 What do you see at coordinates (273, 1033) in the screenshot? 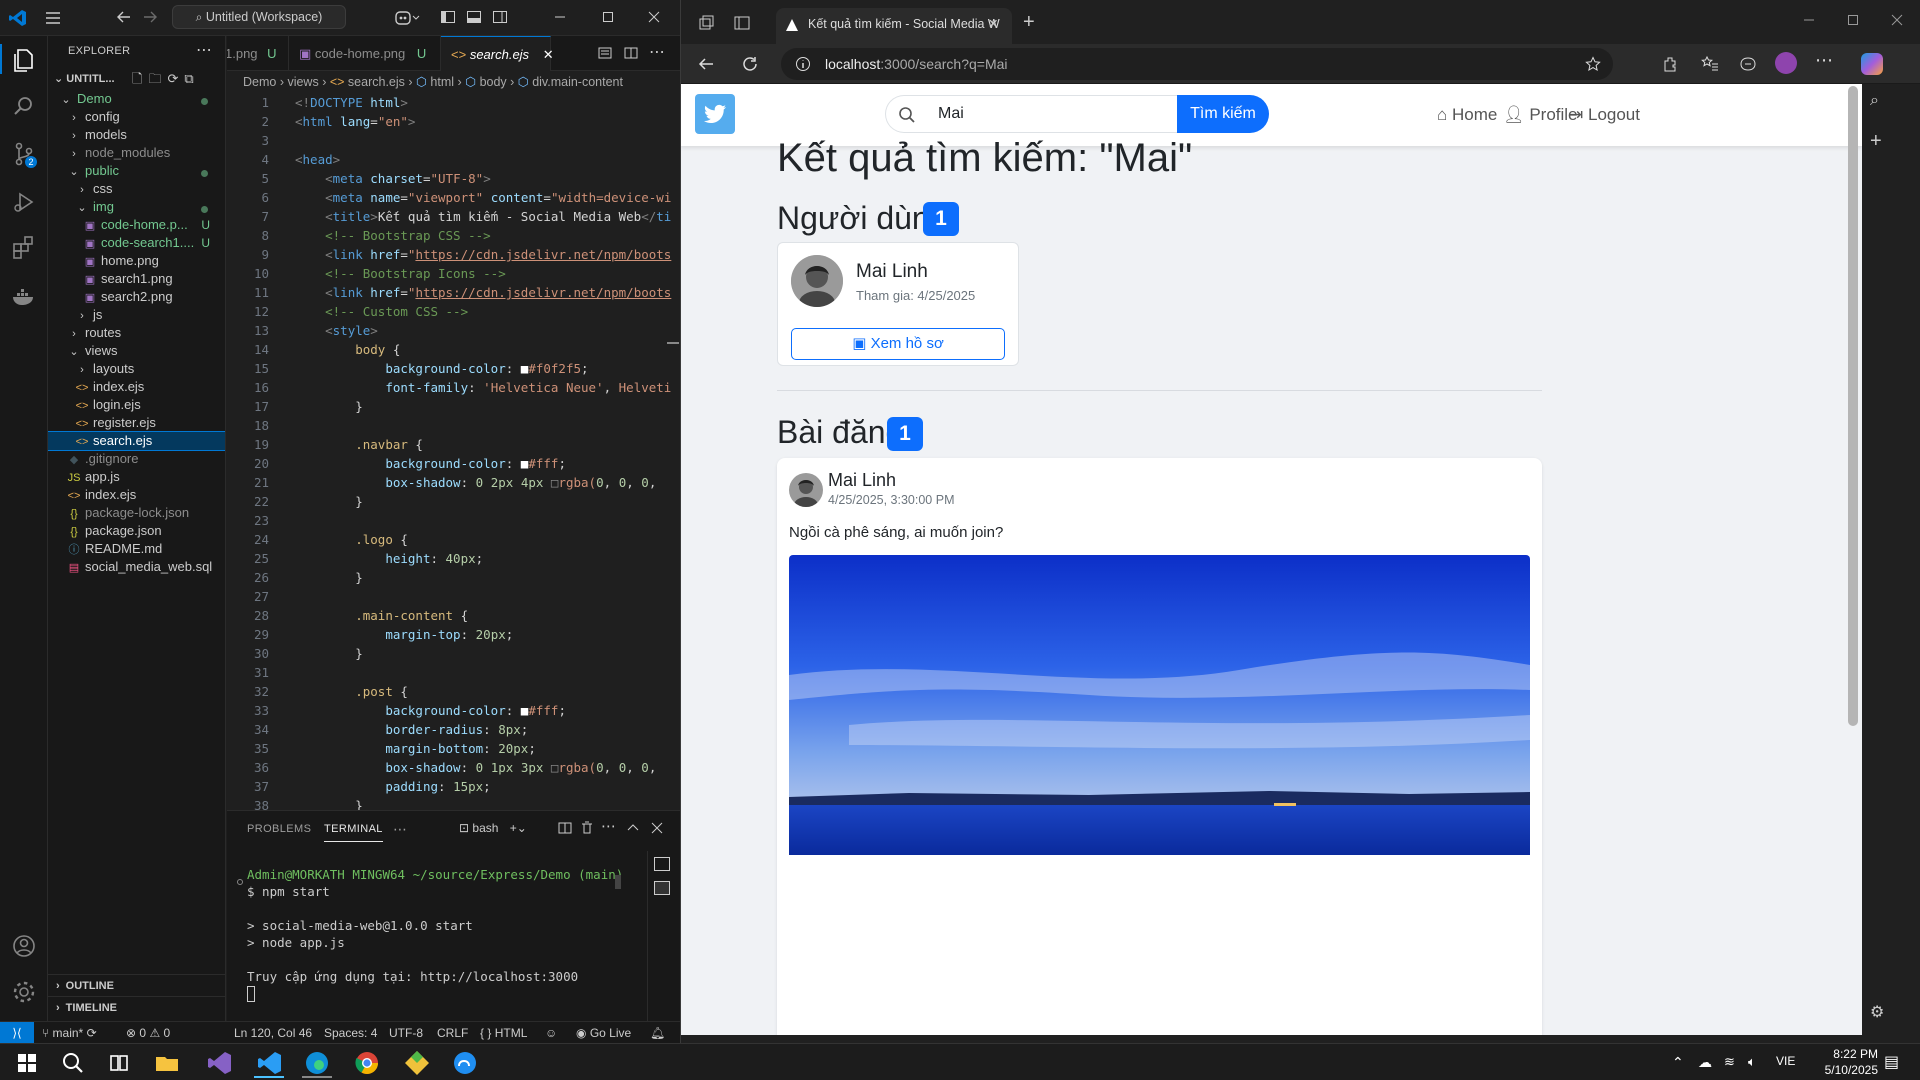
I see `cursor-position: Ln 120, Col 46` at bounding box center [273, 1033].